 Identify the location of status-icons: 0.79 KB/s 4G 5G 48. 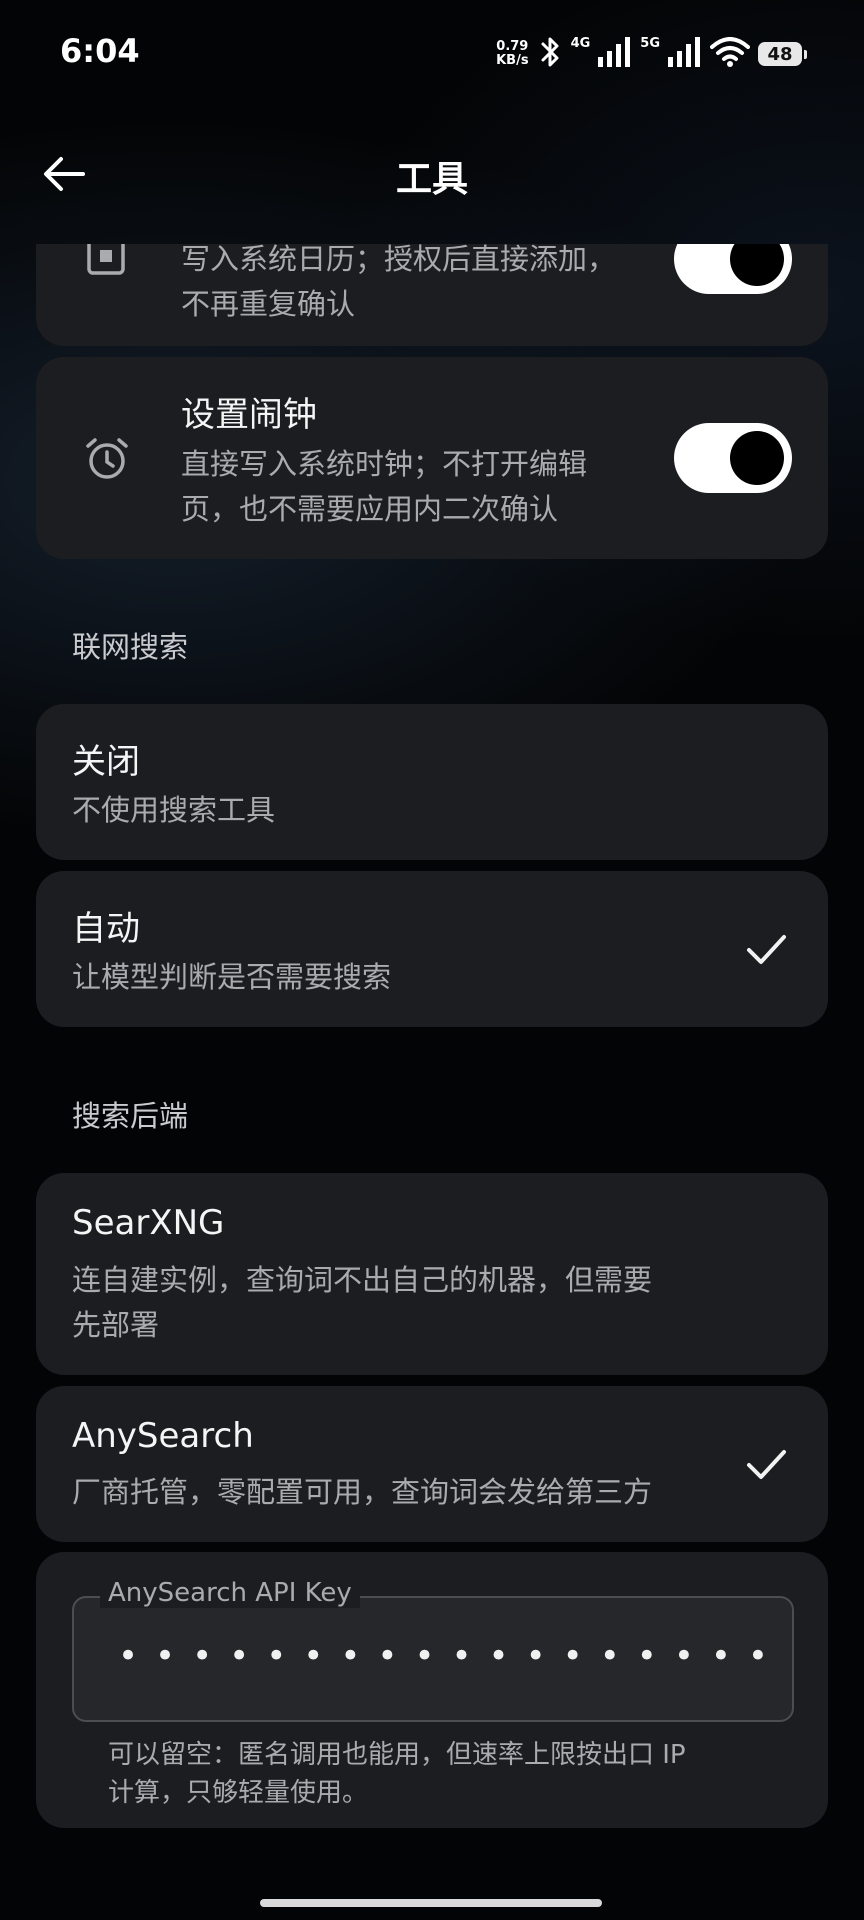
(651, 54).